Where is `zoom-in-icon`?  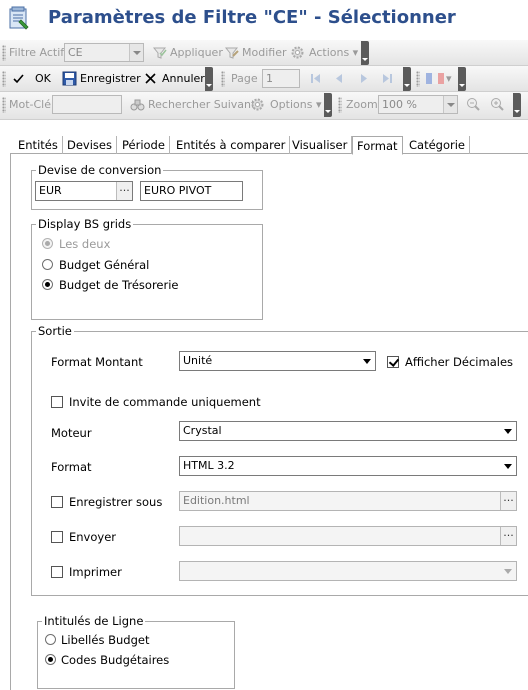
zoom-in-icon is located at coordinates (497, 104).